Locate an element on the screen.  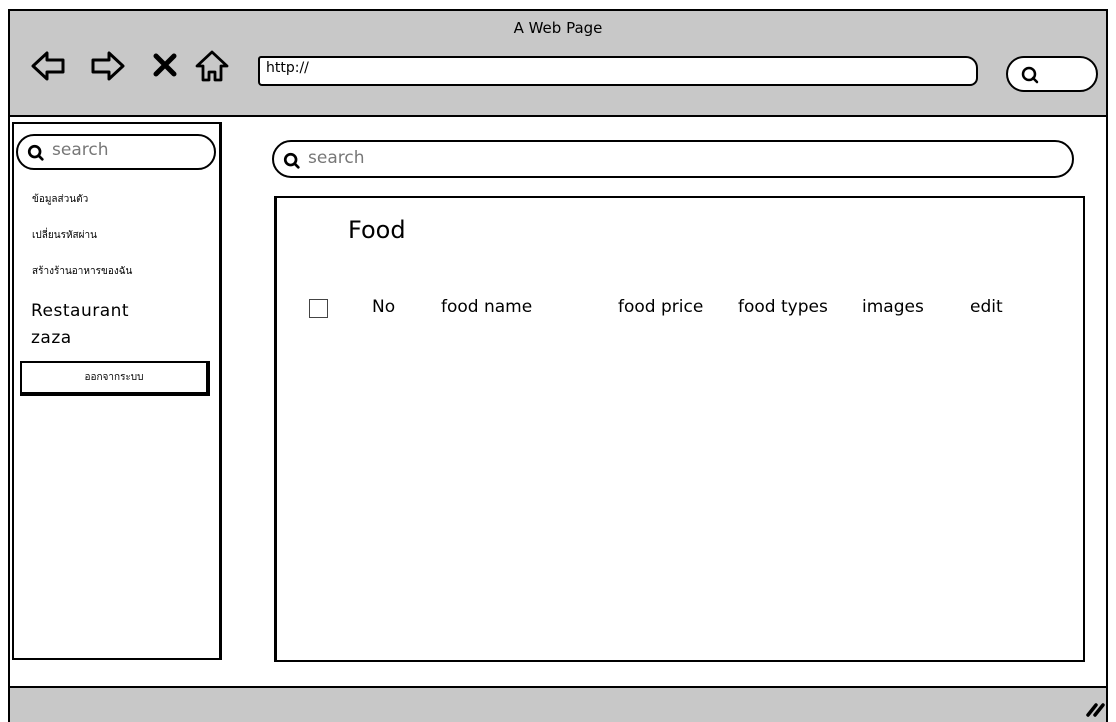
back-arrow-icon is located at coordinates (48, 66).